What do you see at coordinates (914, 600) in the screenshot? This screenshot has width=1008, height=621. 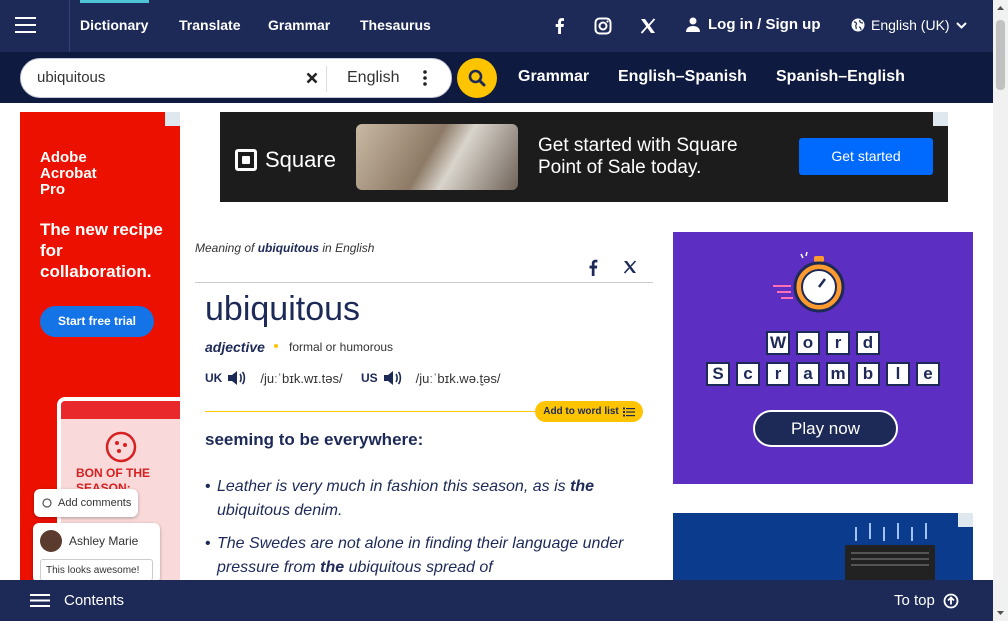 I see `to-top-label: To top` at bounding box center [914, 600].